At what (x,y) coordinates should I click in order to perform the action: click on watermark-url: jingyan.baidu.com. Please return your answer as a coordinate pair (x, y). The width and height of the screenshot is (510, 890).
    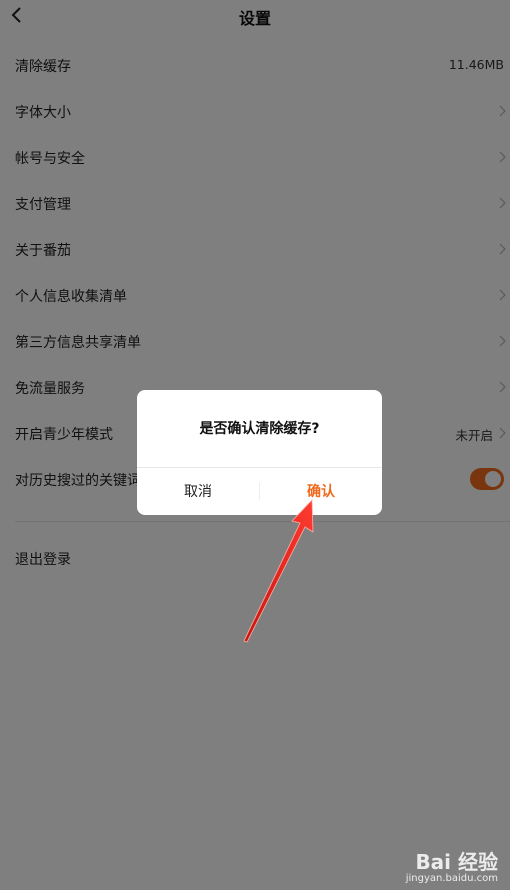
    Looking at the image, I should click on (451, 878).